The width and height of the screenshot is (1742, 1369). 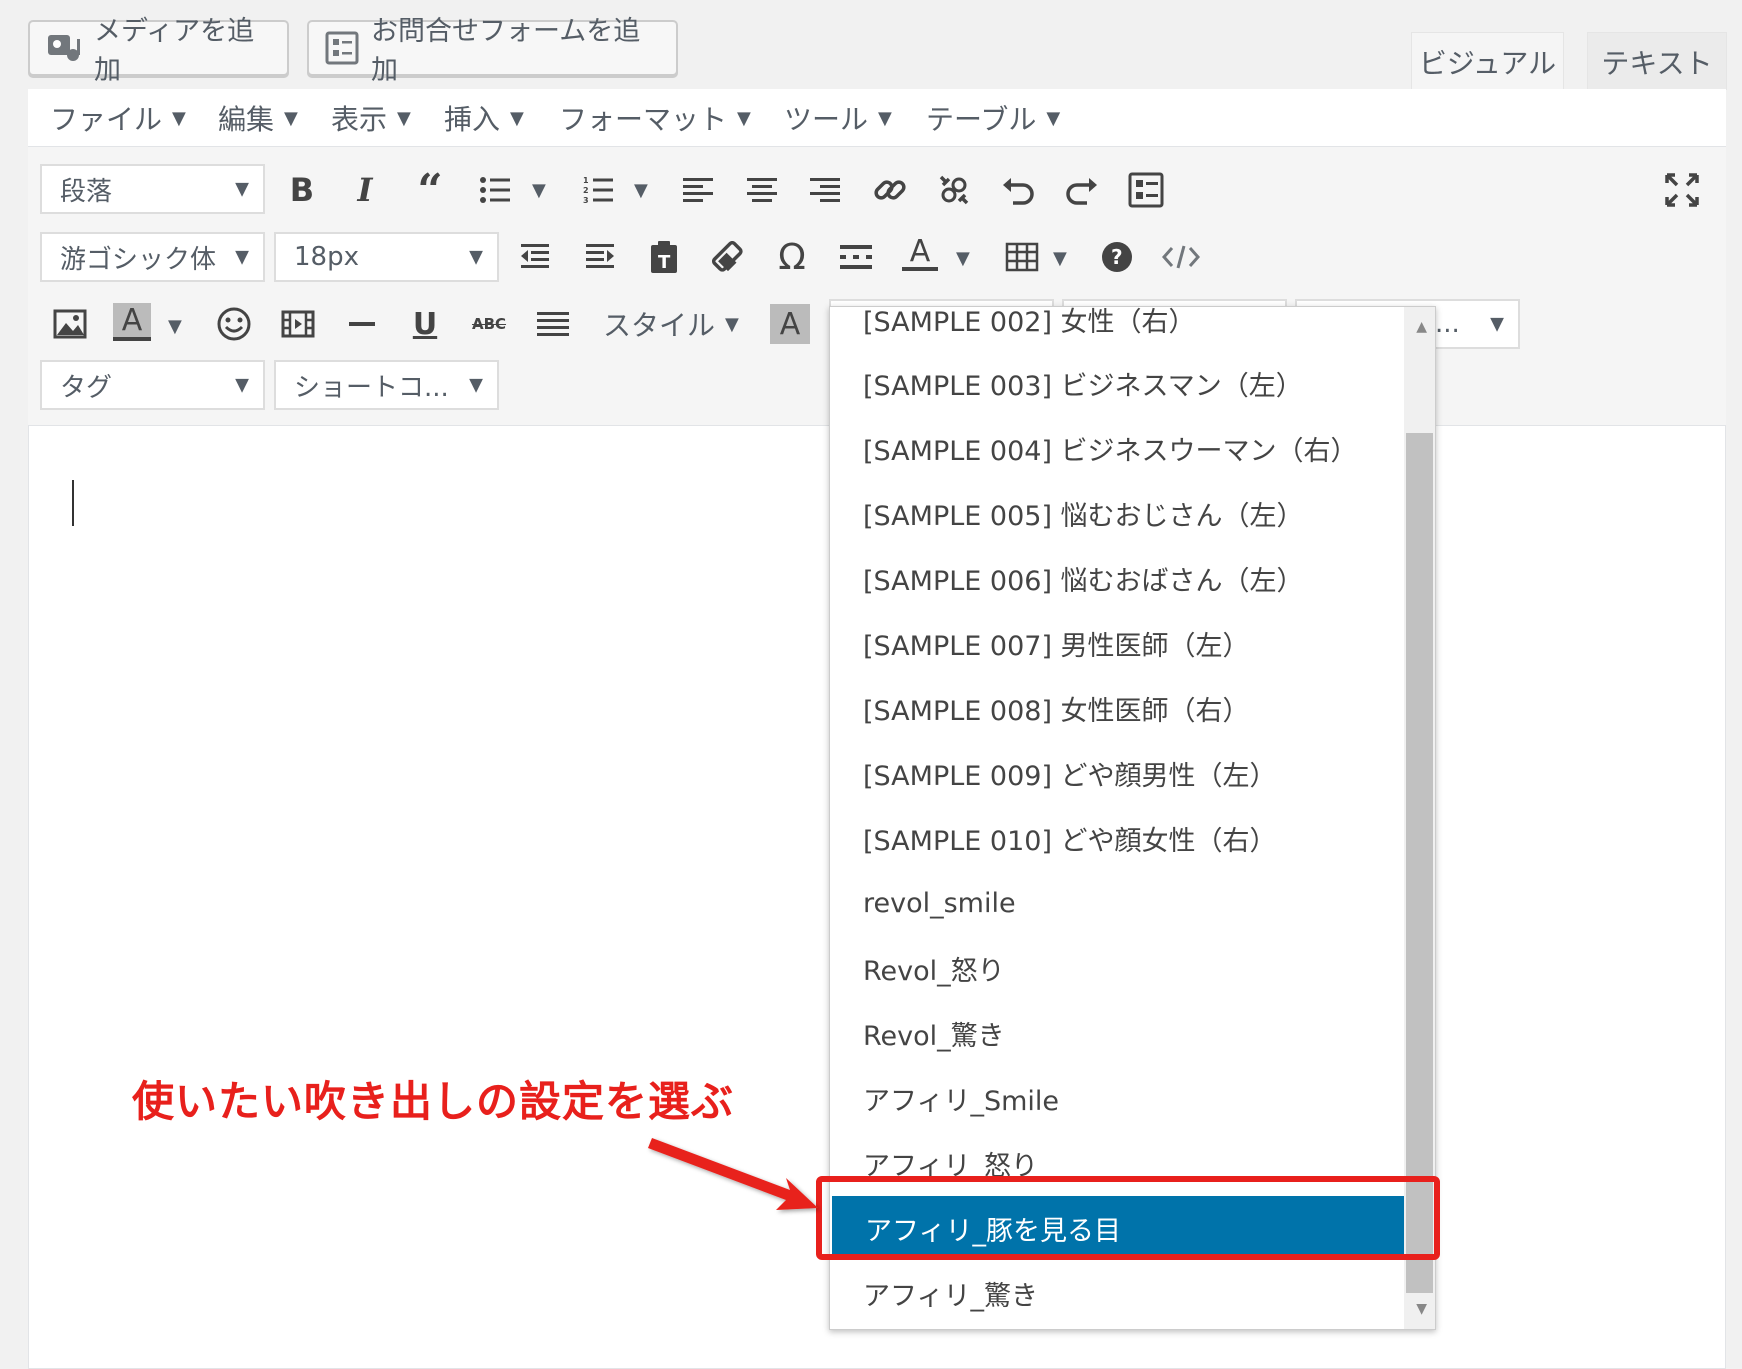 I want to click on font-size-select: 18px ▼, so click(x=386, y=257).